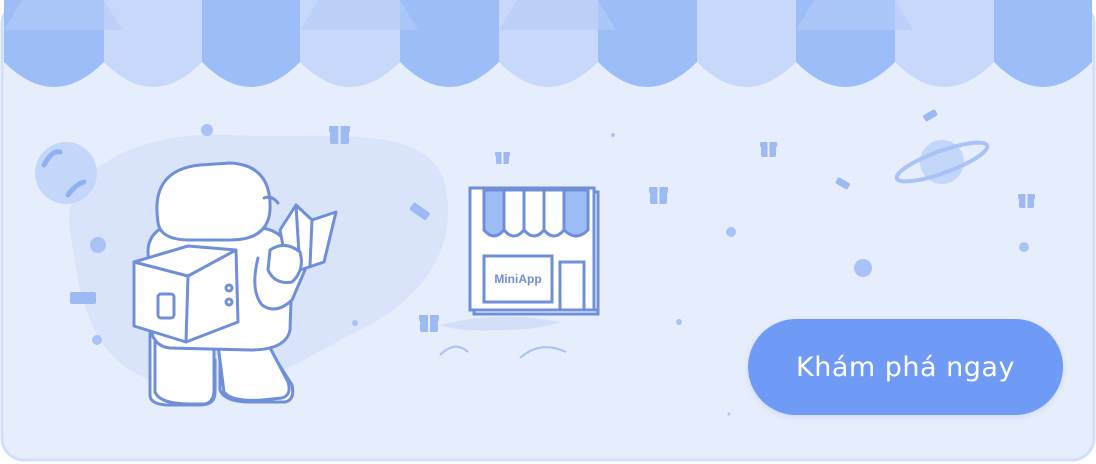  What do you see at coordinates (905, 367) in the screenshot?
I see `explore-now-button: Khám phá ngay` at bounding box center [905, 367].